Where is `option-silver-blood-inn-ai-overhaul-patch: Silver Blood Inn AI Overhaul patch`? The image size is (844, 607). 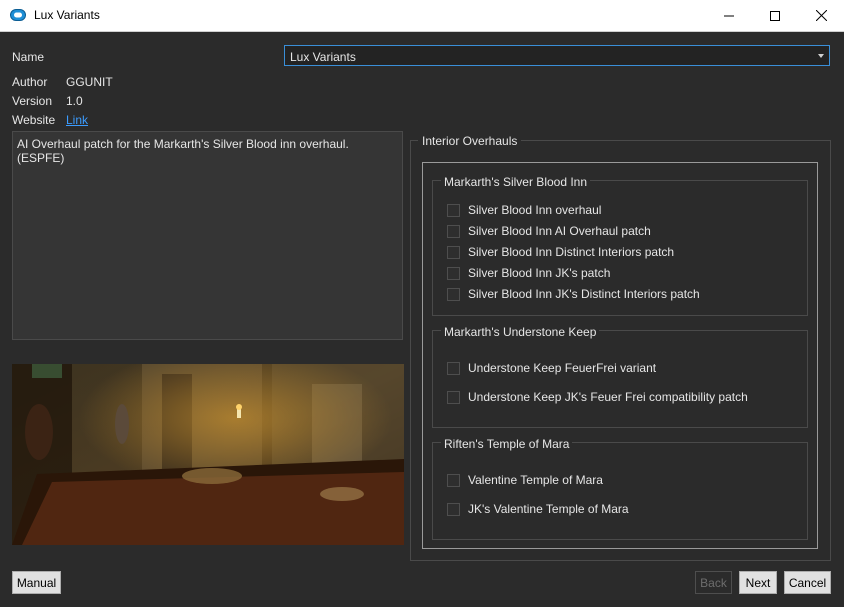 option-silver-blood-inn-ai-overhaul-patch: Silver Blood Inn AI Overhaul patch is located at coordinates (549, 231).